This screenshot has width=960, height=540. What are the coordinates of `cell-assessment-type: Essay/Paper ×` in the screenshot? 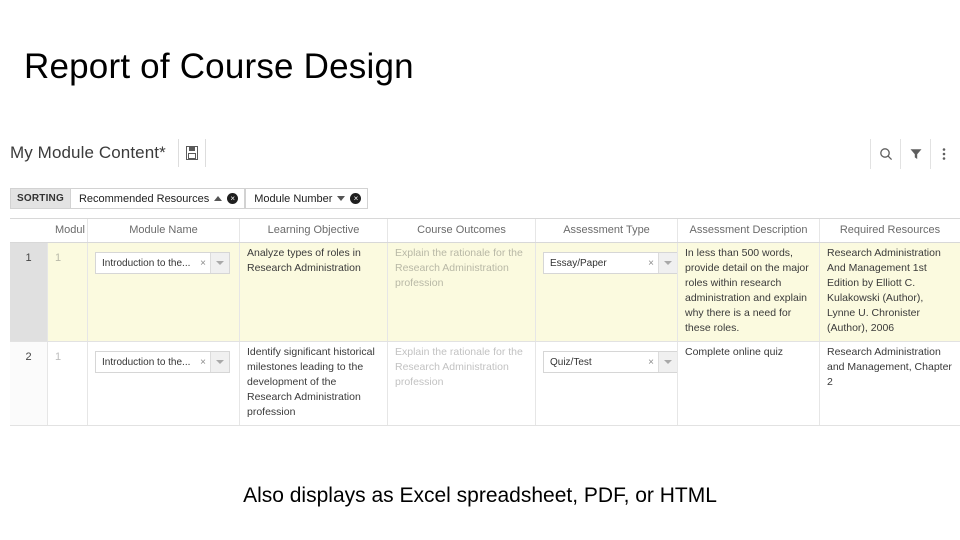 It's located at (607, 292).